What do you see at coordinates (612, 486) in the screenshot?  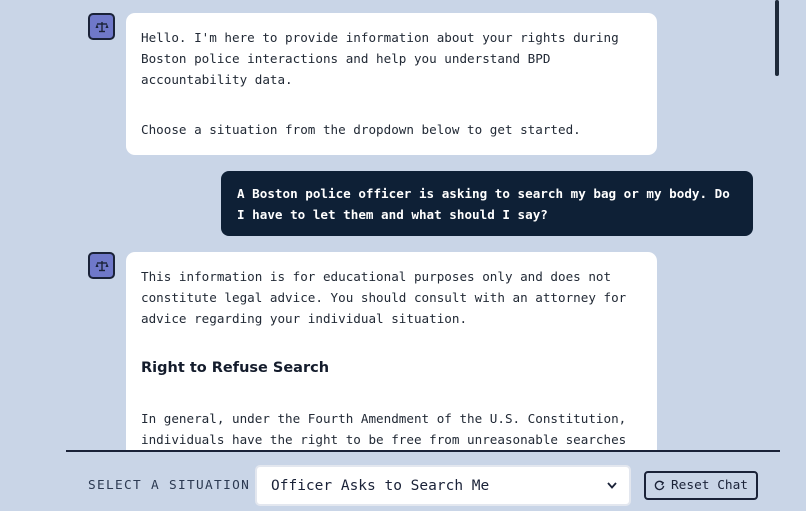 I see `chevron-down-icon` at bounding box center [612, 486].